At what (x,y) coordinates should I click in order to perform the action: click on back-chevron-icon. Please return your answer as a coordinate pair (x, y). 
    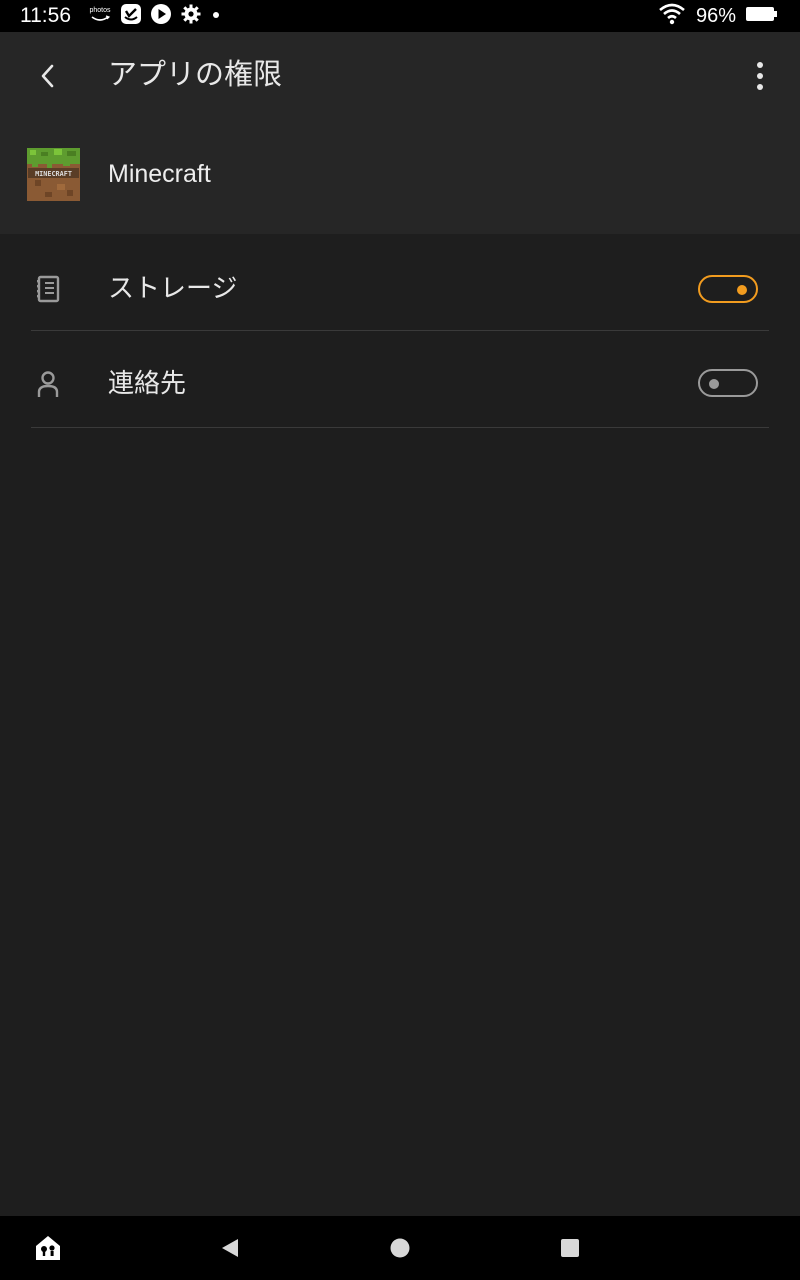
    Looking at the image, I should click on (47, 76).